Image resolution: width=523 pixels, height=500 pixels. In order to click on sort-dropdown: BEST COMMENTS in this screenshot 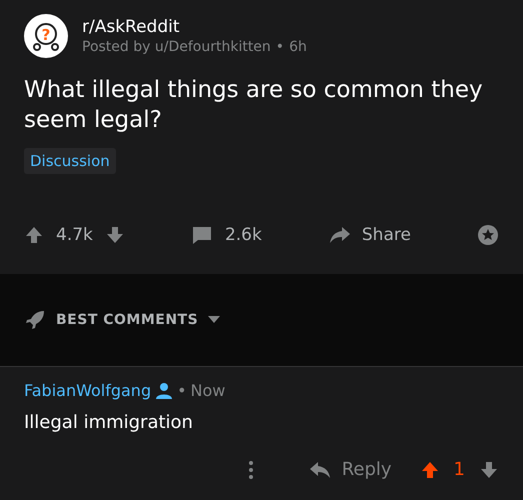, I will do `click(122, 320)`.